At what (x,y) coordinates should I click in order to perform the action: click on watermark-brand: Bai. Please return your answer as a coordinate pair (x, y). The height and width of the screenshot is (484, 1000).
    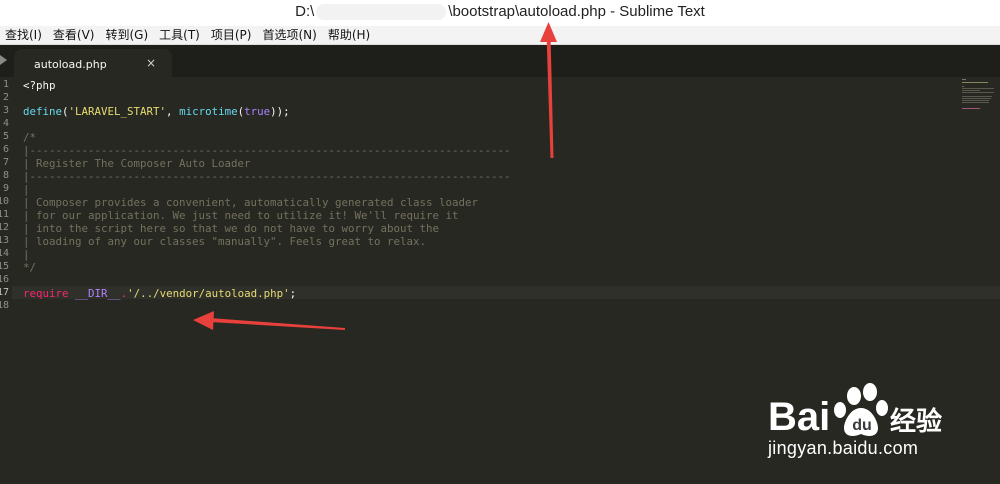
    Looking at the image, I should click on (799, 417).